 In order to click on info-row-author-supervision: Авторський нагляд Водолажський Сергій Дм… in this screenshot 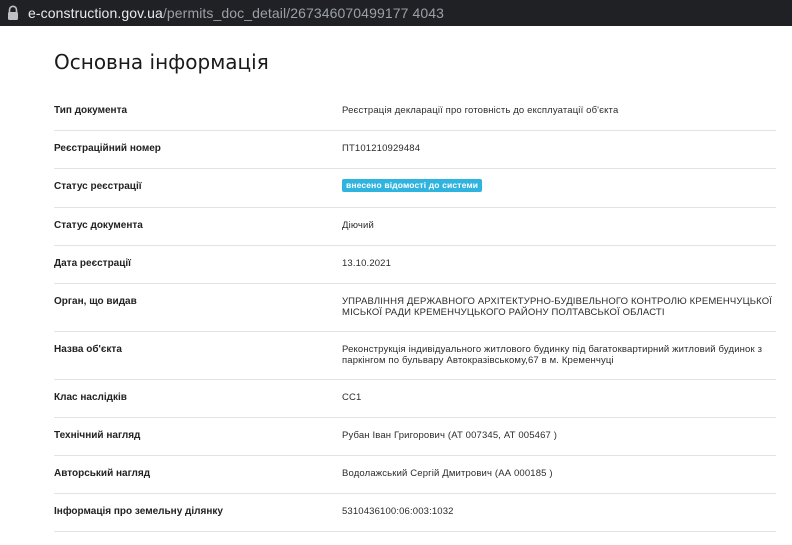, I will do `click(415, 475)`.